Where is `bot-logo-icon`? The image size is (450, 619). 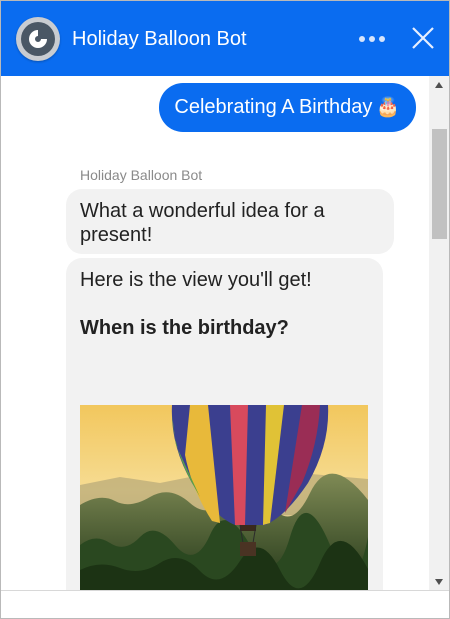
bot-logo-icon is located at coordinates (38, 39).